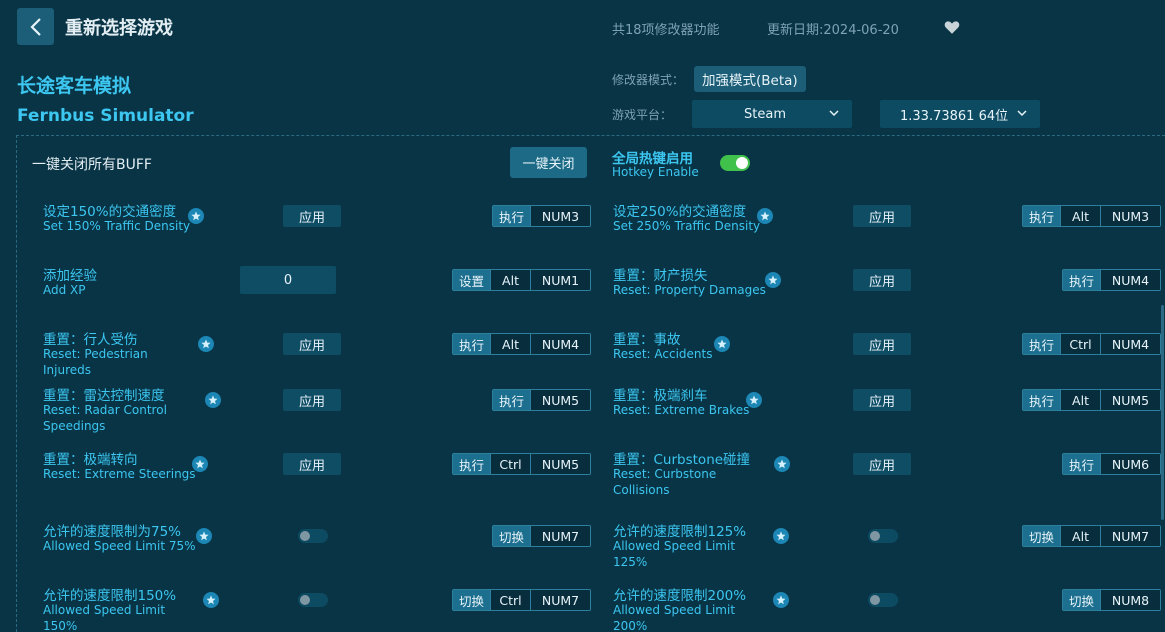 This screenshot has height=632, width=1165. Describe the element at coordinates (105, 116) in the screenshot. I see `game-name-en: Fernbus Simulator` at that location.